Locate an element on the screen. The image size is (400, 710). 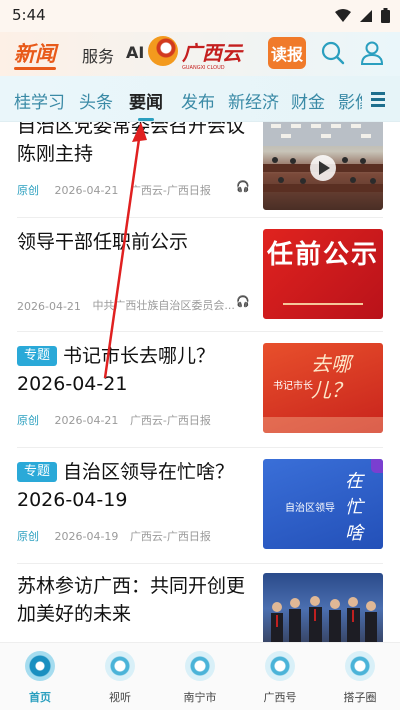
thumbnail-big-text: 在忙啥 is located at coordinates (354, 507).